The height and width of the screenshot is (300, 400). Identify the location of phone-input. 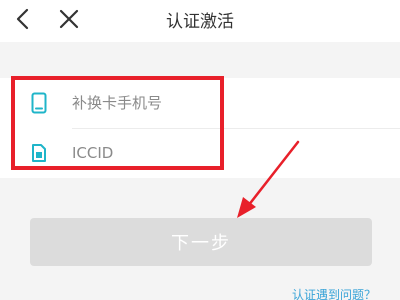
(222, 103).